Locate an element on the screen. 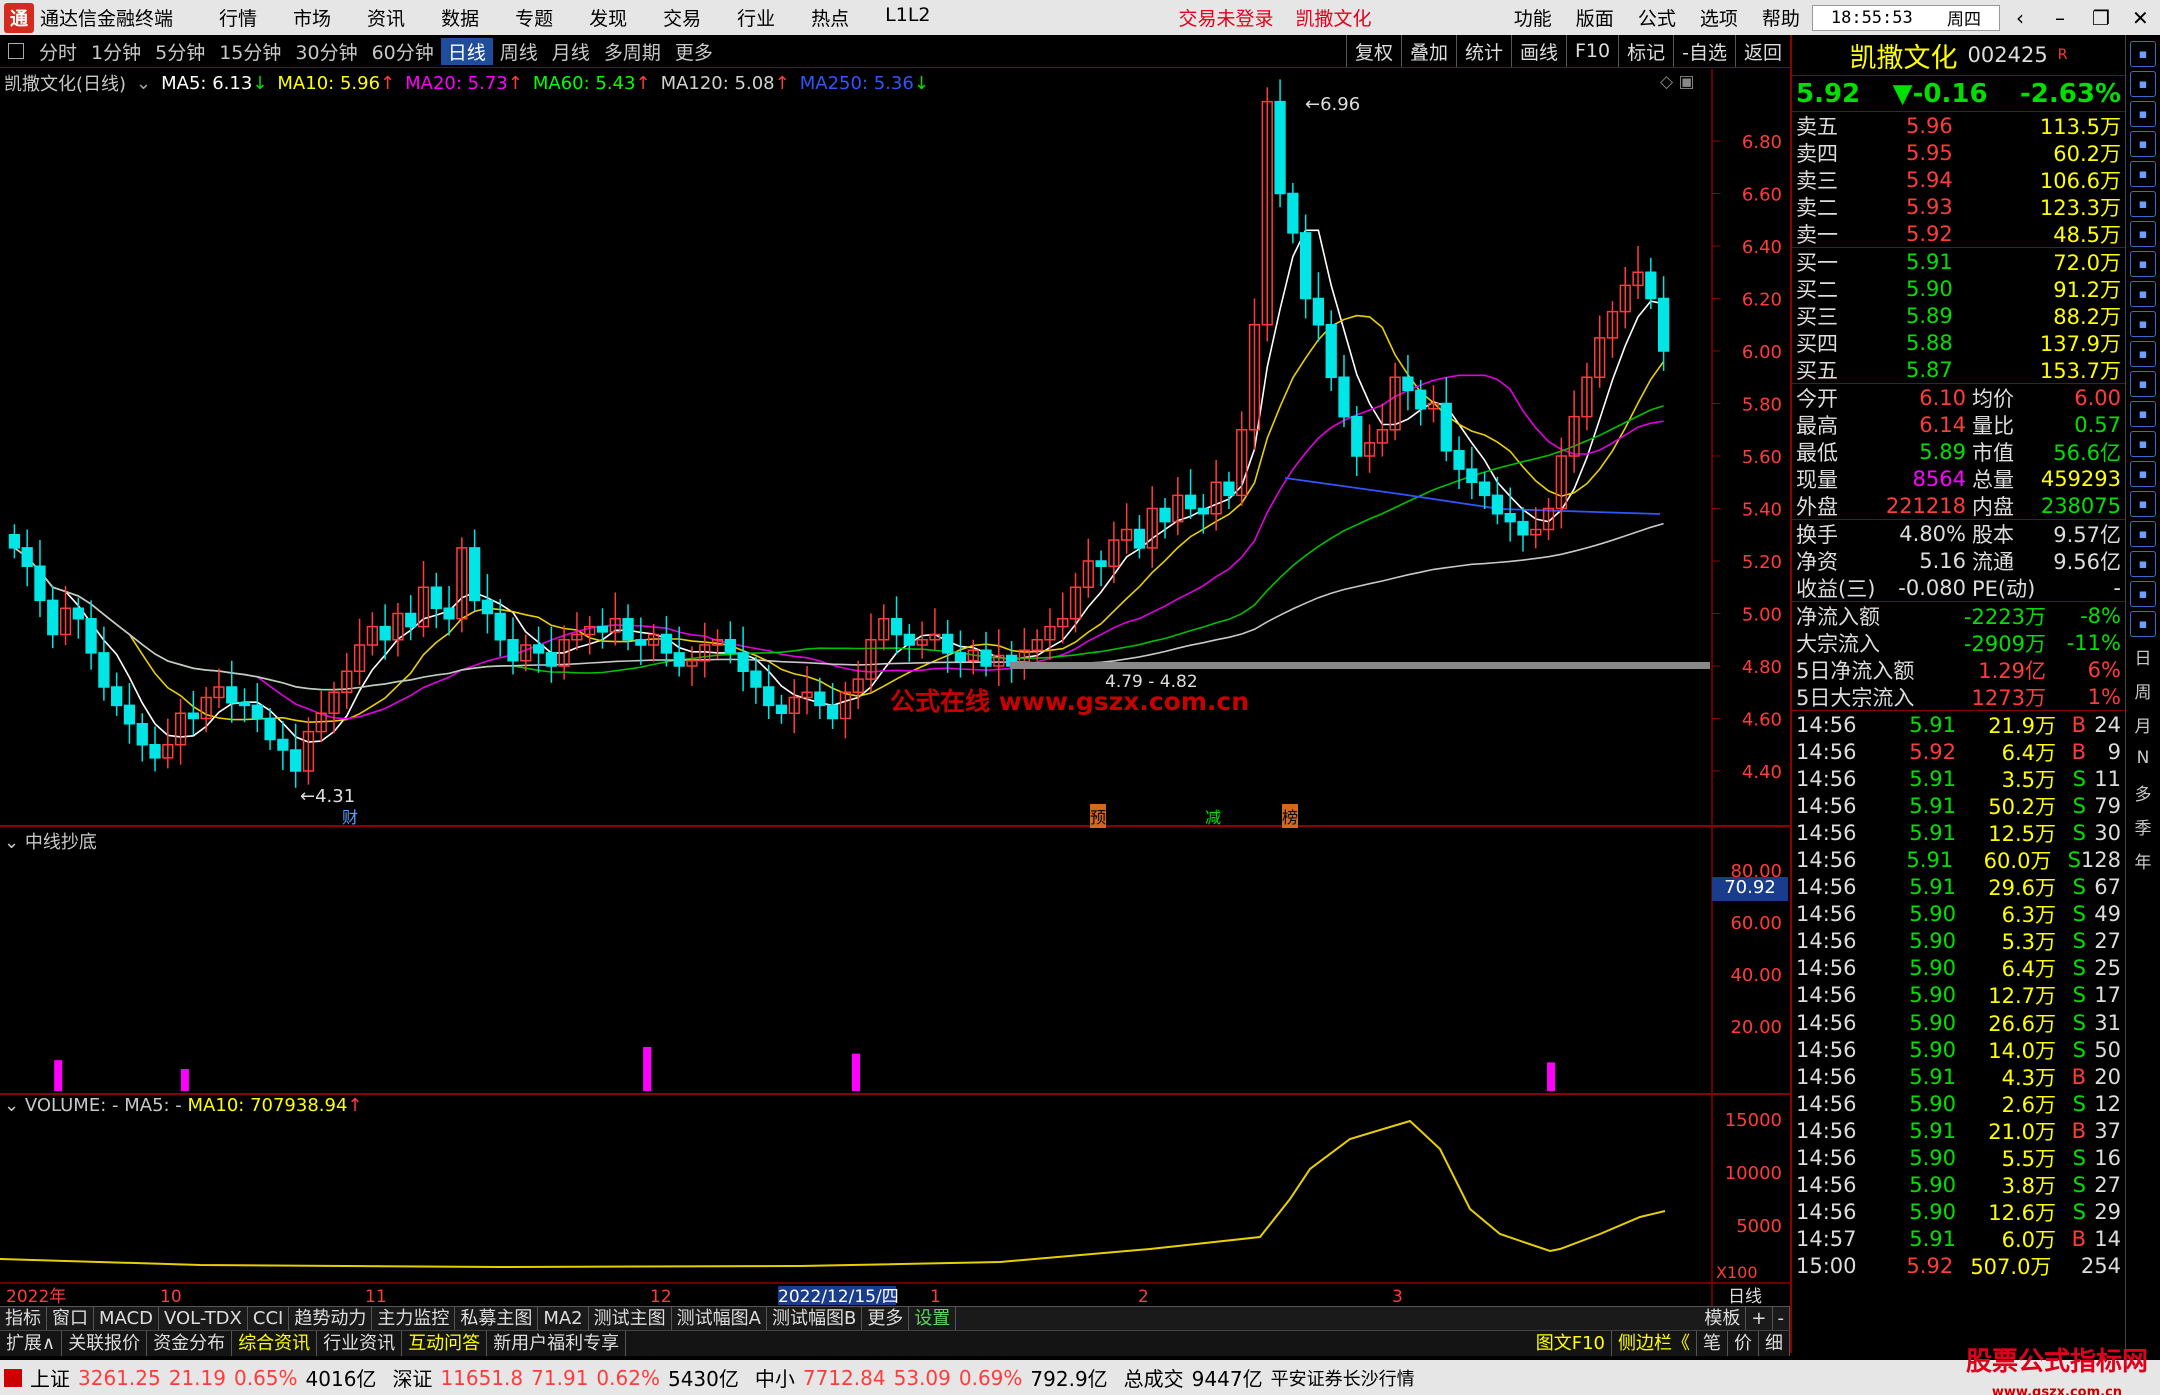 The image size is (2160, 1395). menu-7: 行业 is located at coordinates (756, 17).